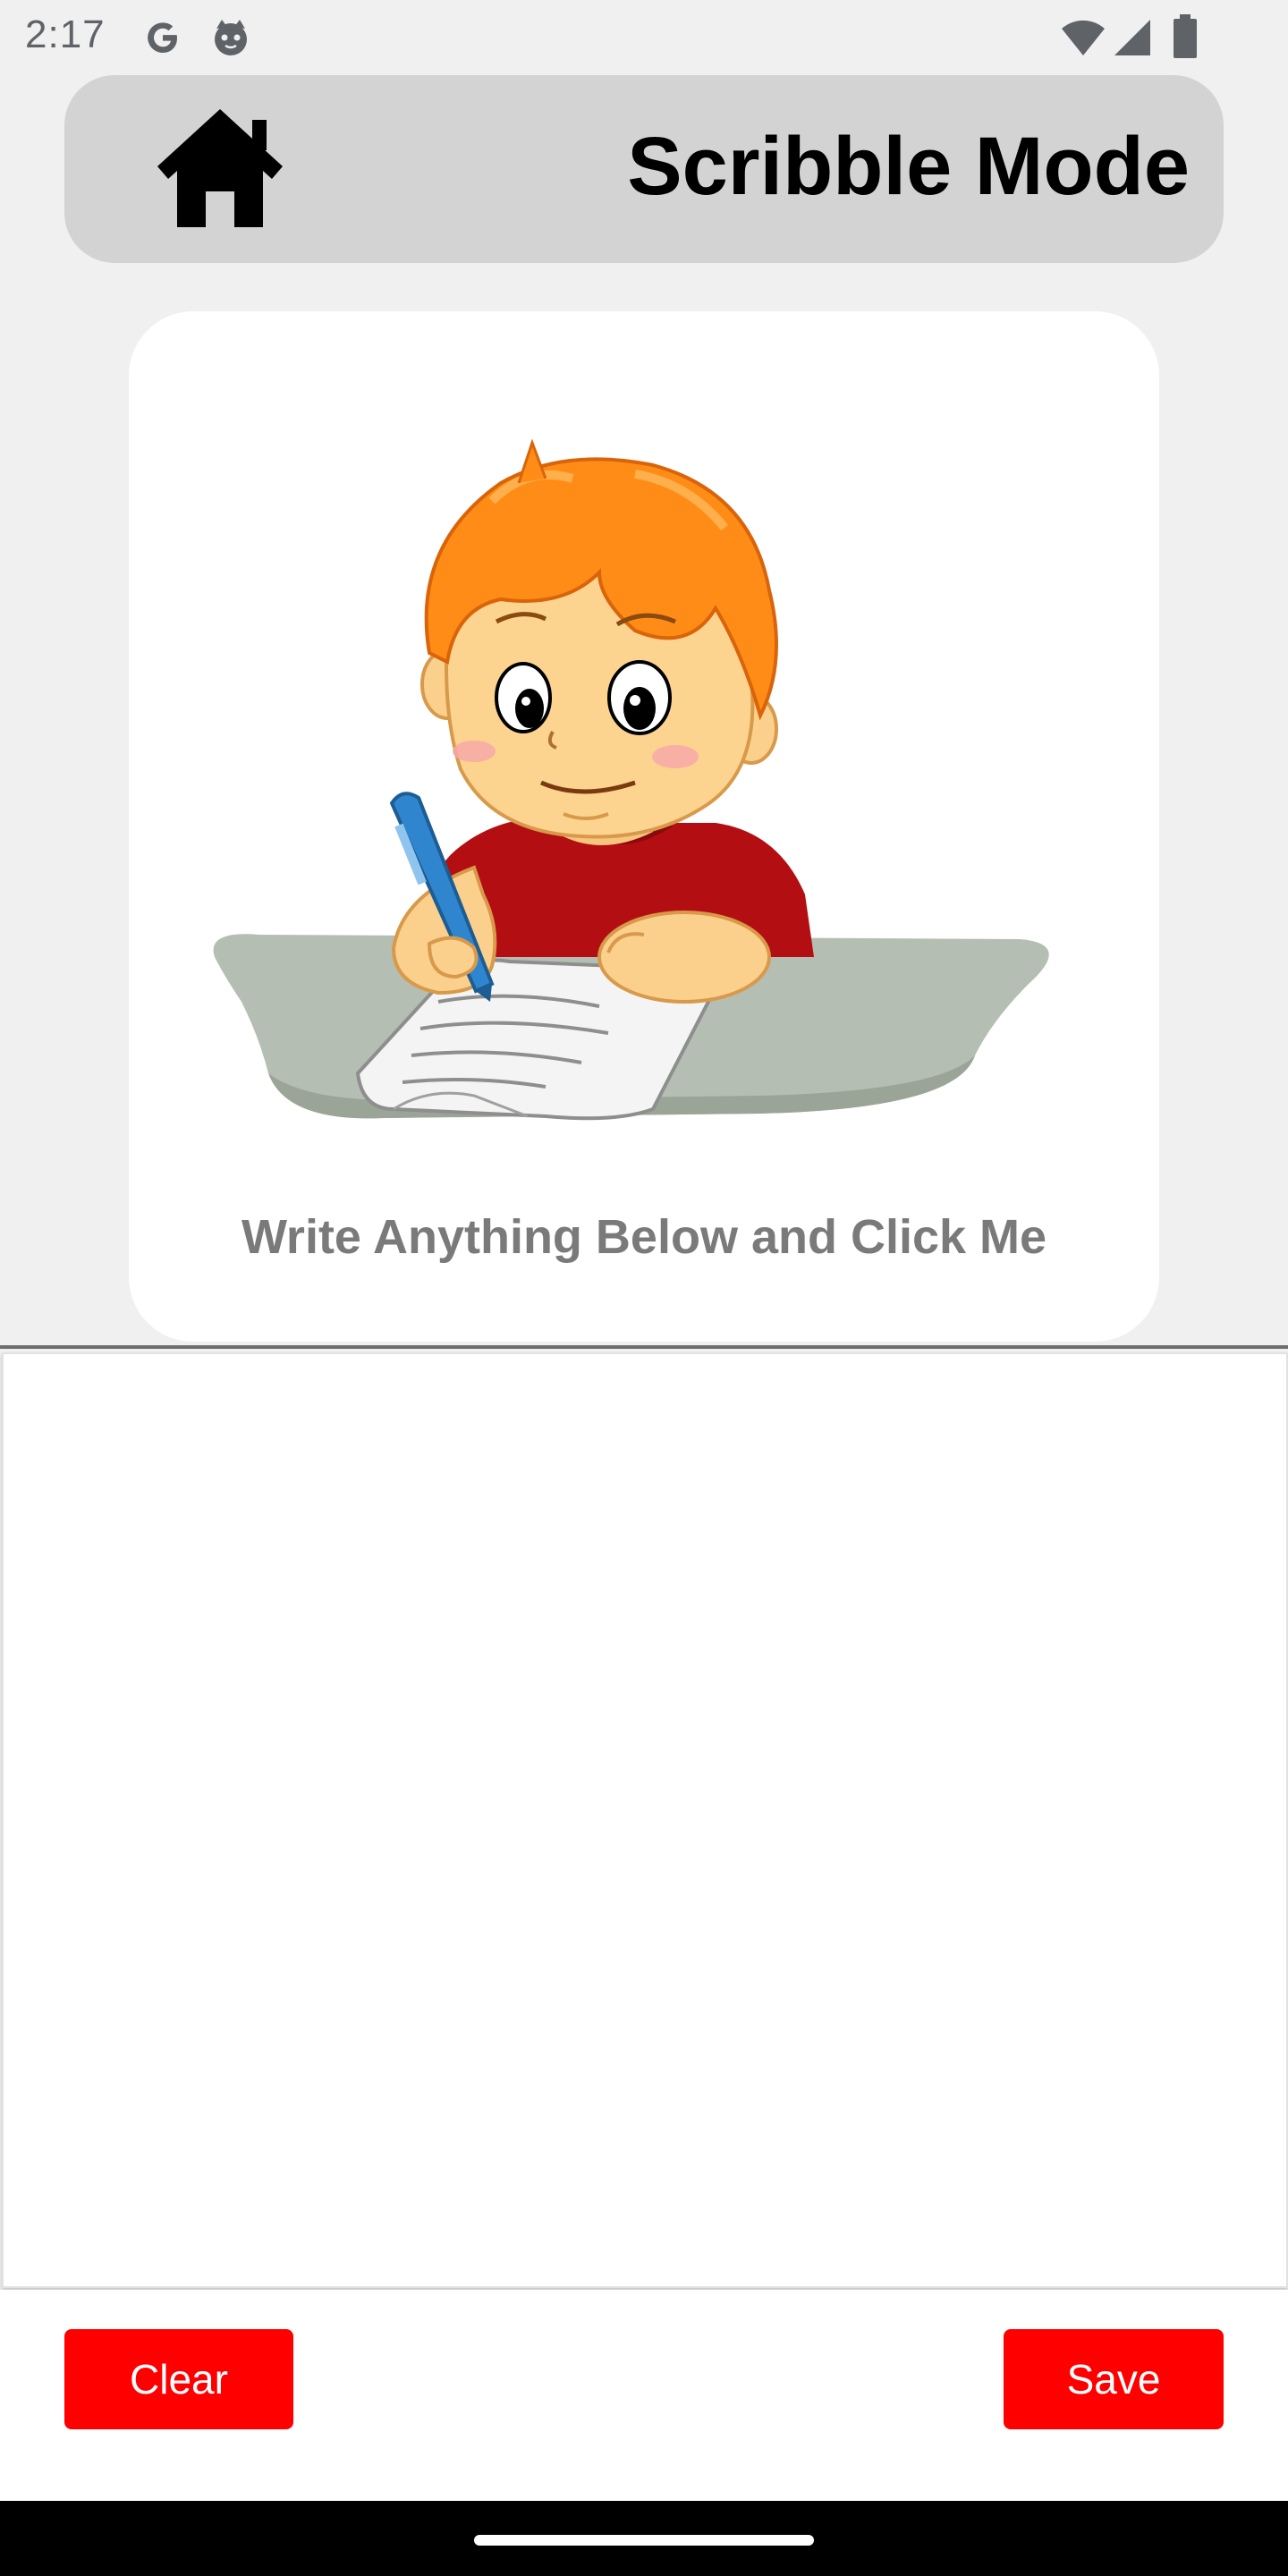 Image resolution: width=1288 pixels, height=2576 pixels. I want to click on google-g-icon, so click(162, 37).